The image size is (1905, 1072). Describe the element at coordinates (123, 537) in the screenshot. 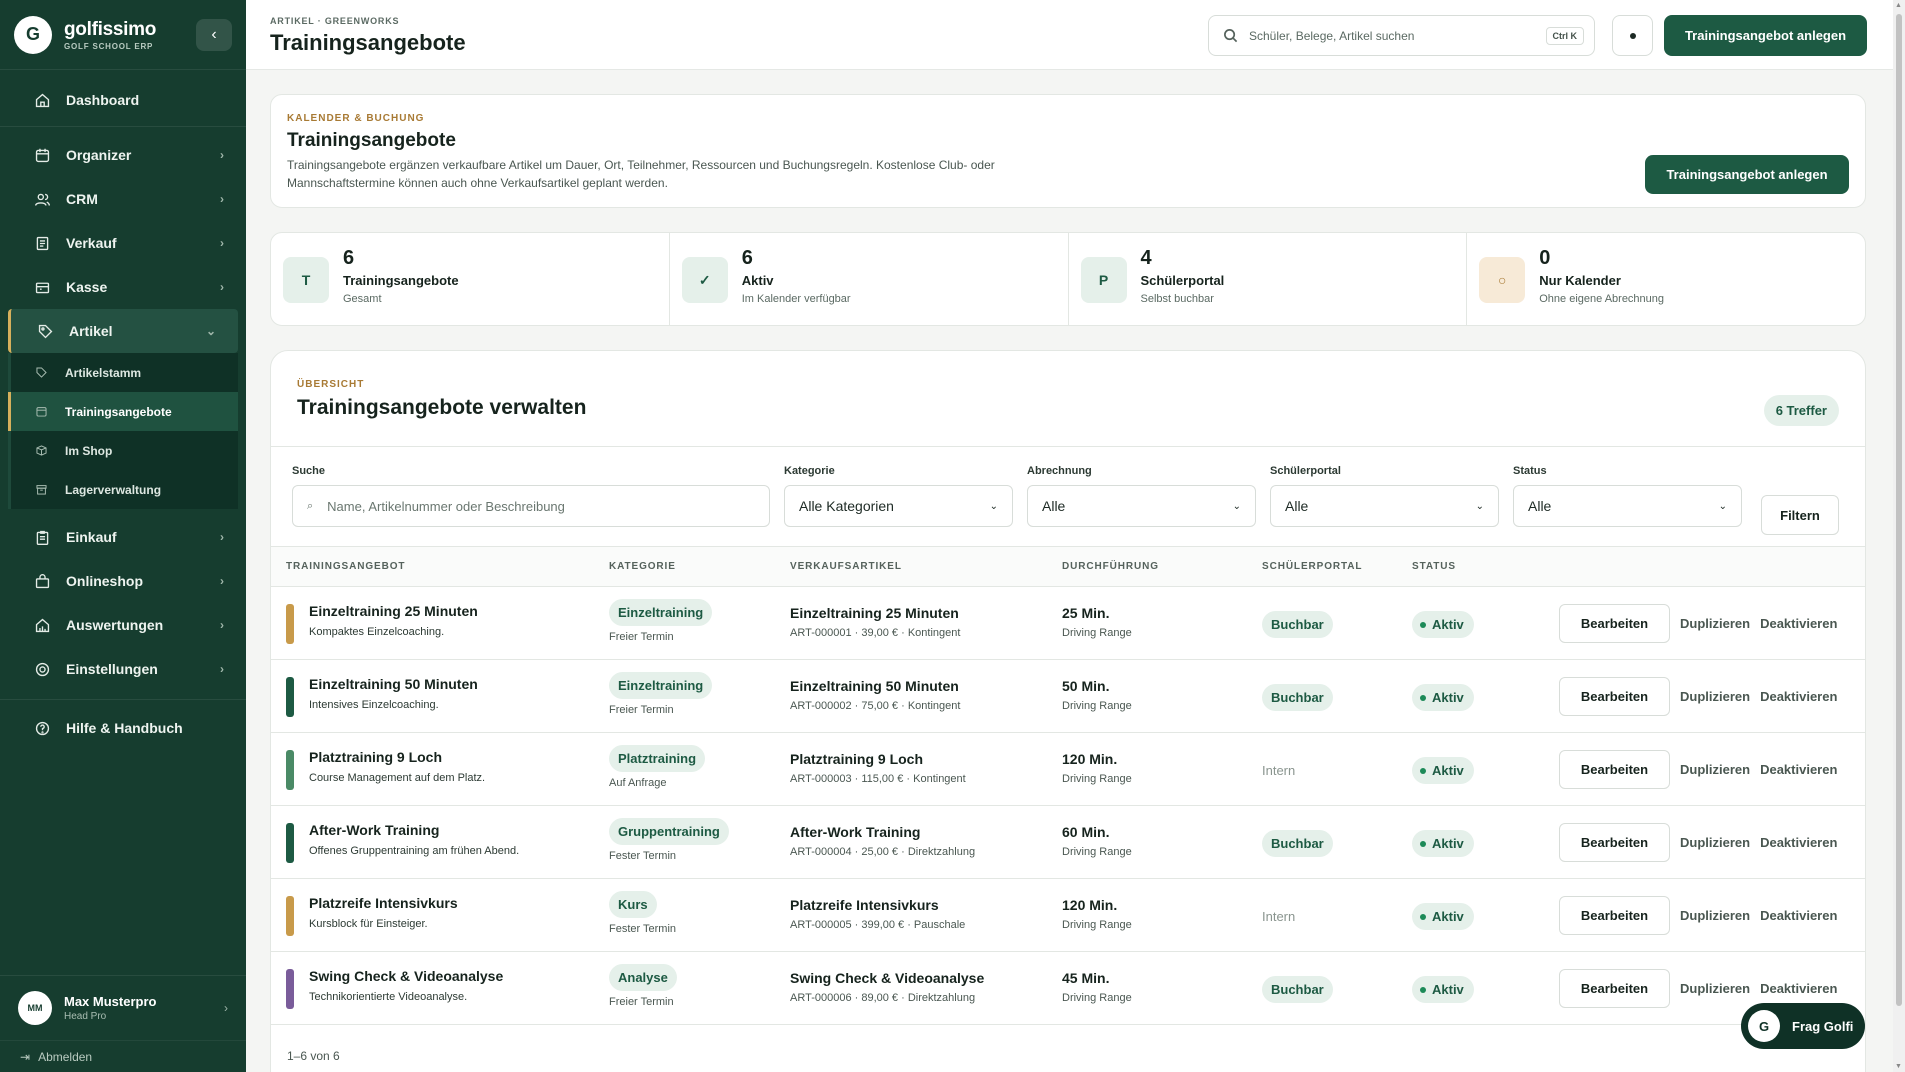

I see `sidebar-item-einkauf: Einkauf ›` at that location.